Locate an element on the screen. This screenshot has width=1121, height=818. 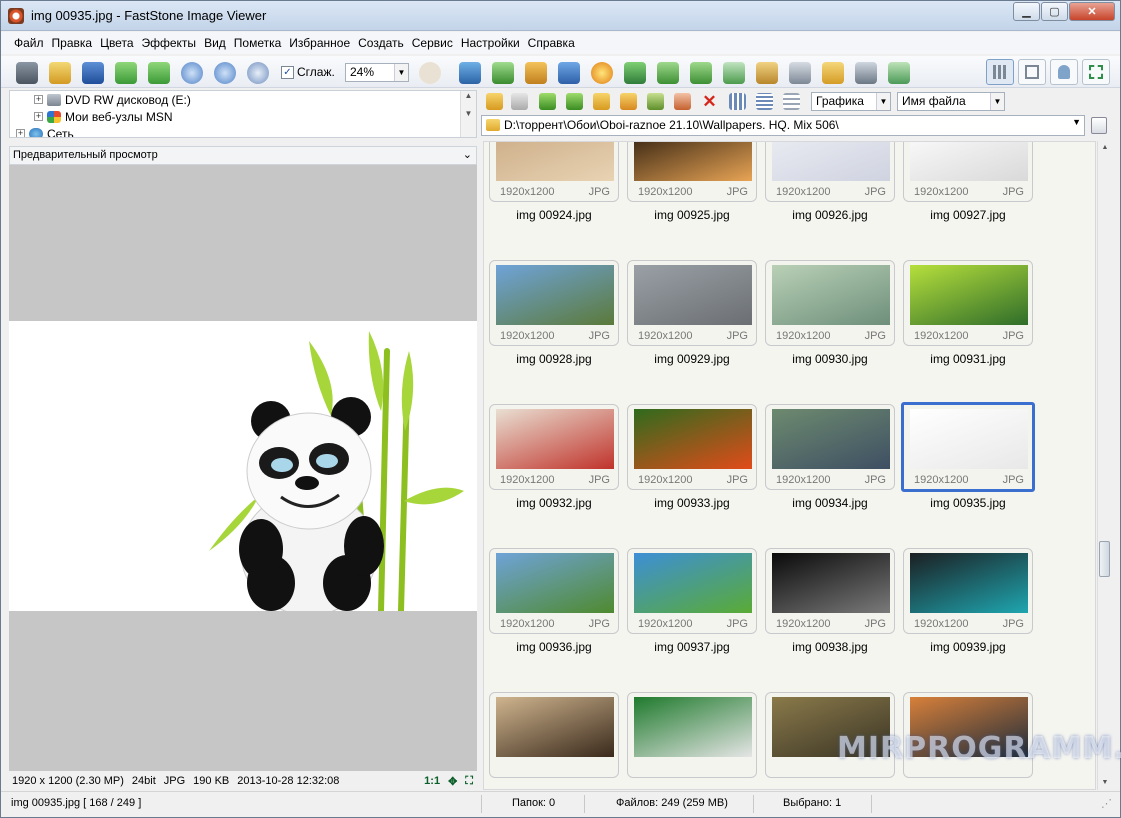
menu-create: Создать is located at coordinates (381, 43).